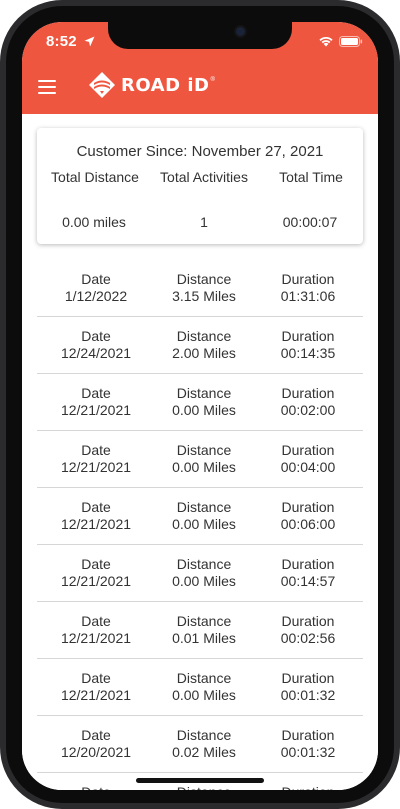  Describe the element at coordinates (1, 211) in the screenshot. I see `volume-up-button` at that location.